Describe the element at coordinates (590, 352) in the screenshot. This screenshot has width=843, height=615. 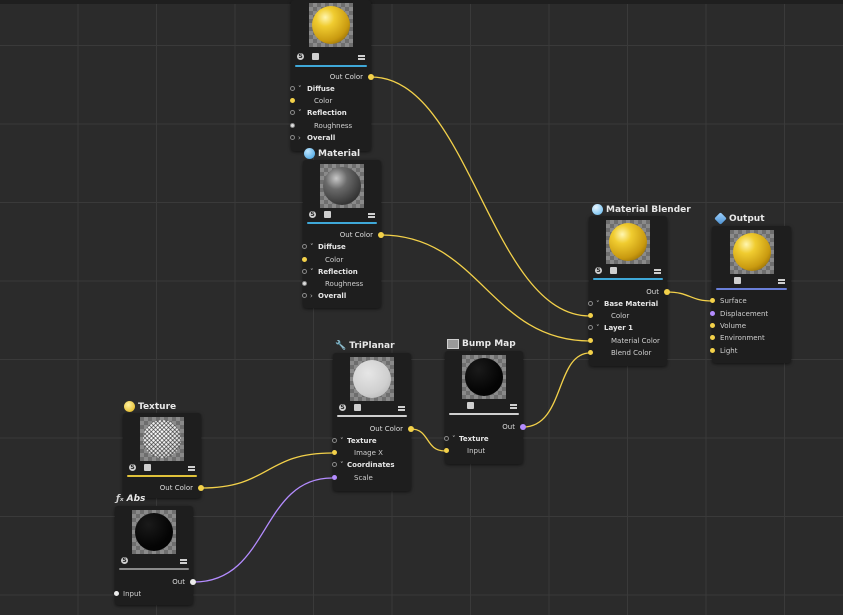
I see `blend-color-port` at that location.